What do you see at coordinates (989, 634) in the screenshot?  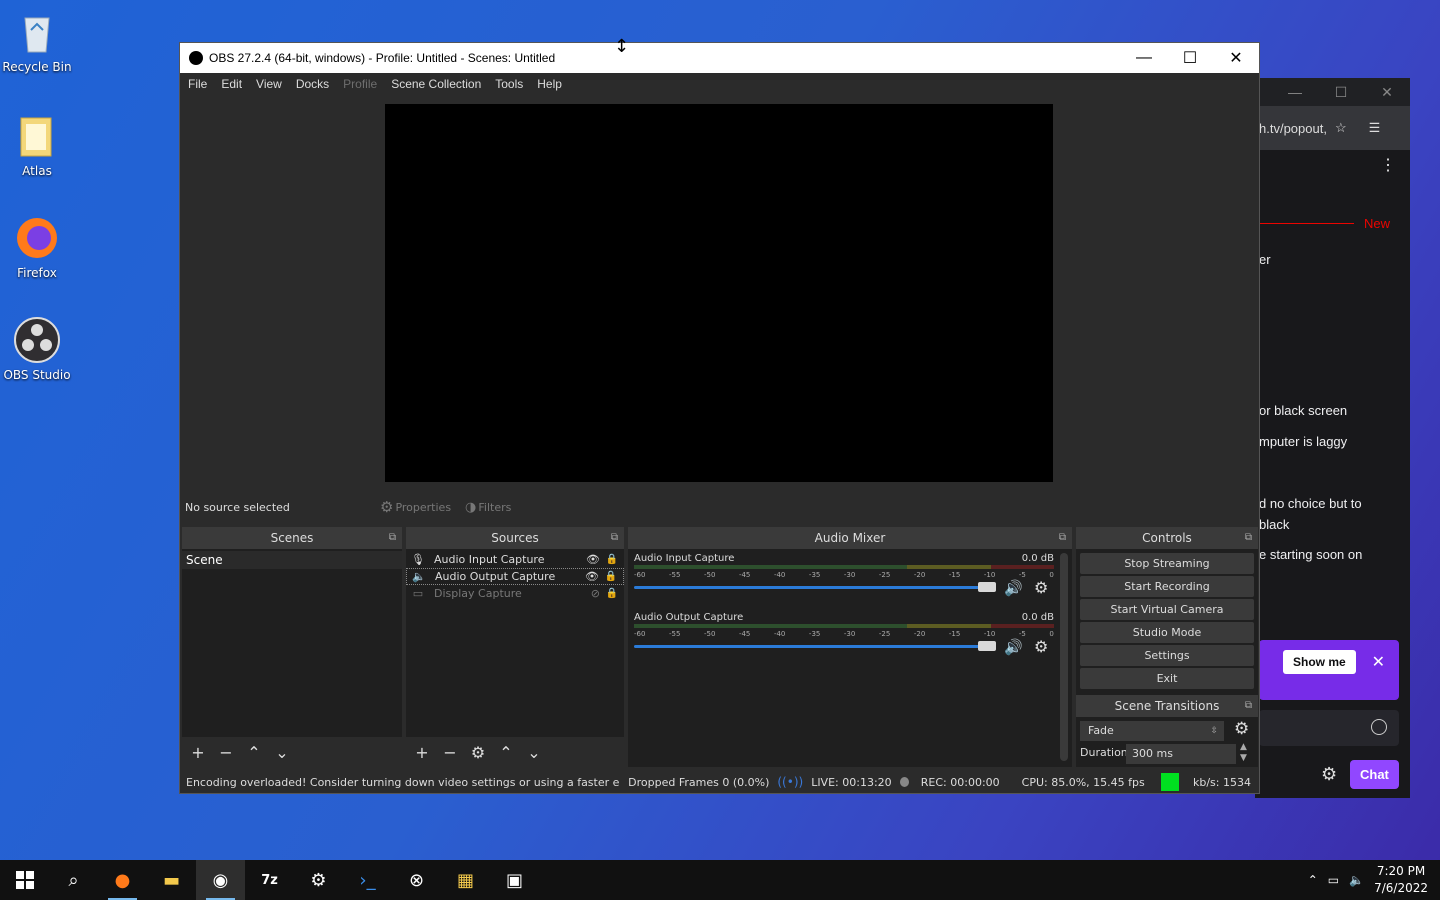 I see `tick-label: -10` at bounding box center [989, 634].